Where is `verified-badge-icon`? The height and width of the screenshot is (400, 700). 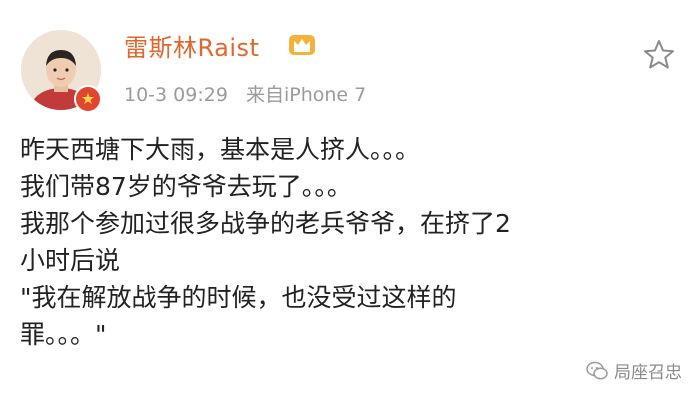 verified-badge-icon is located at coordinates (88, 99).